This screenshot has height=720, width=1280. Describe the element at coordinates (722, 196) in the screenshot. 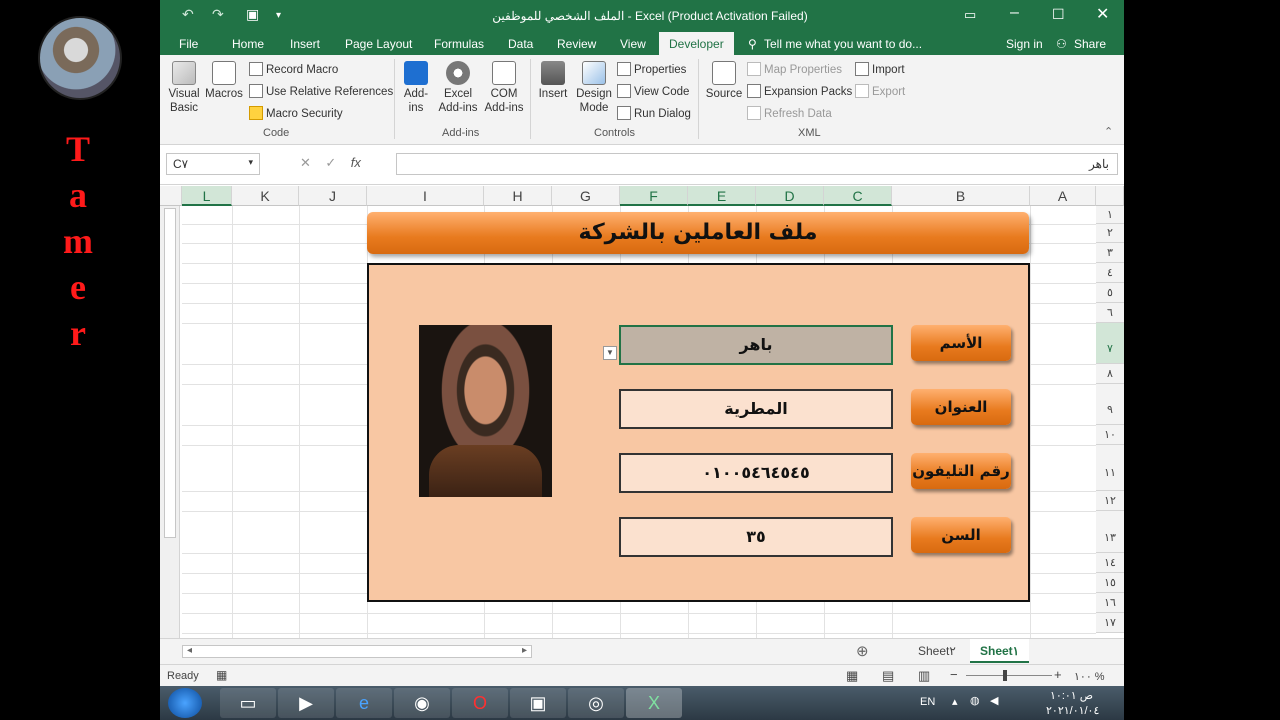

I see `column-header: E` at that location.